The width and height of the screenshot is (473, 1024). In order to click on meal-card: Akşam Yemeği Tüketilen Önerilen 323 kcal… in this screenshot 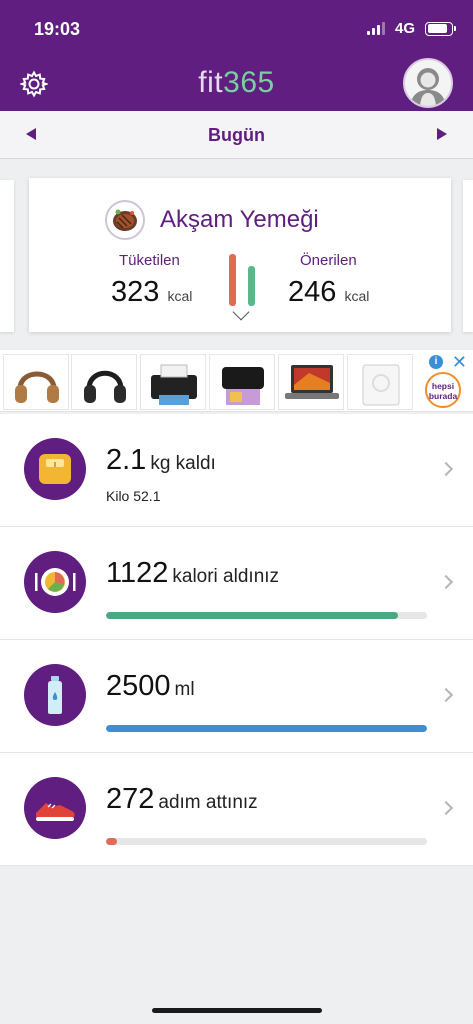, I will do `click(240, 255)`.